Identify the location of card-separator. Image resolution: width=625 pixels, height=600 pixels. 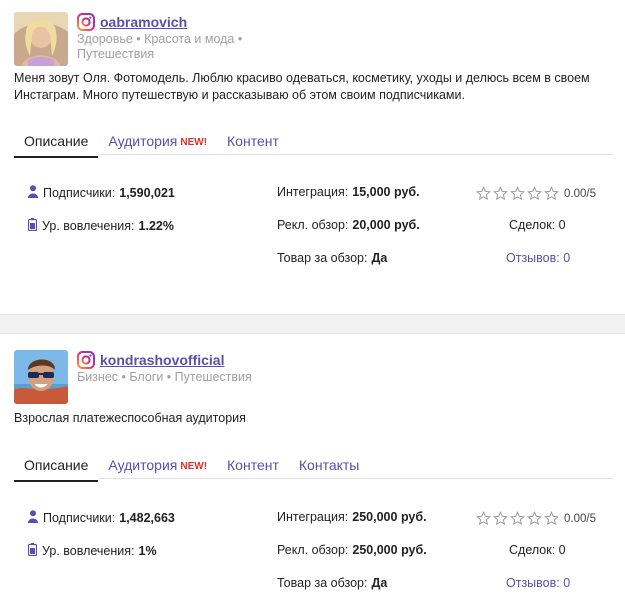
(312, 324).